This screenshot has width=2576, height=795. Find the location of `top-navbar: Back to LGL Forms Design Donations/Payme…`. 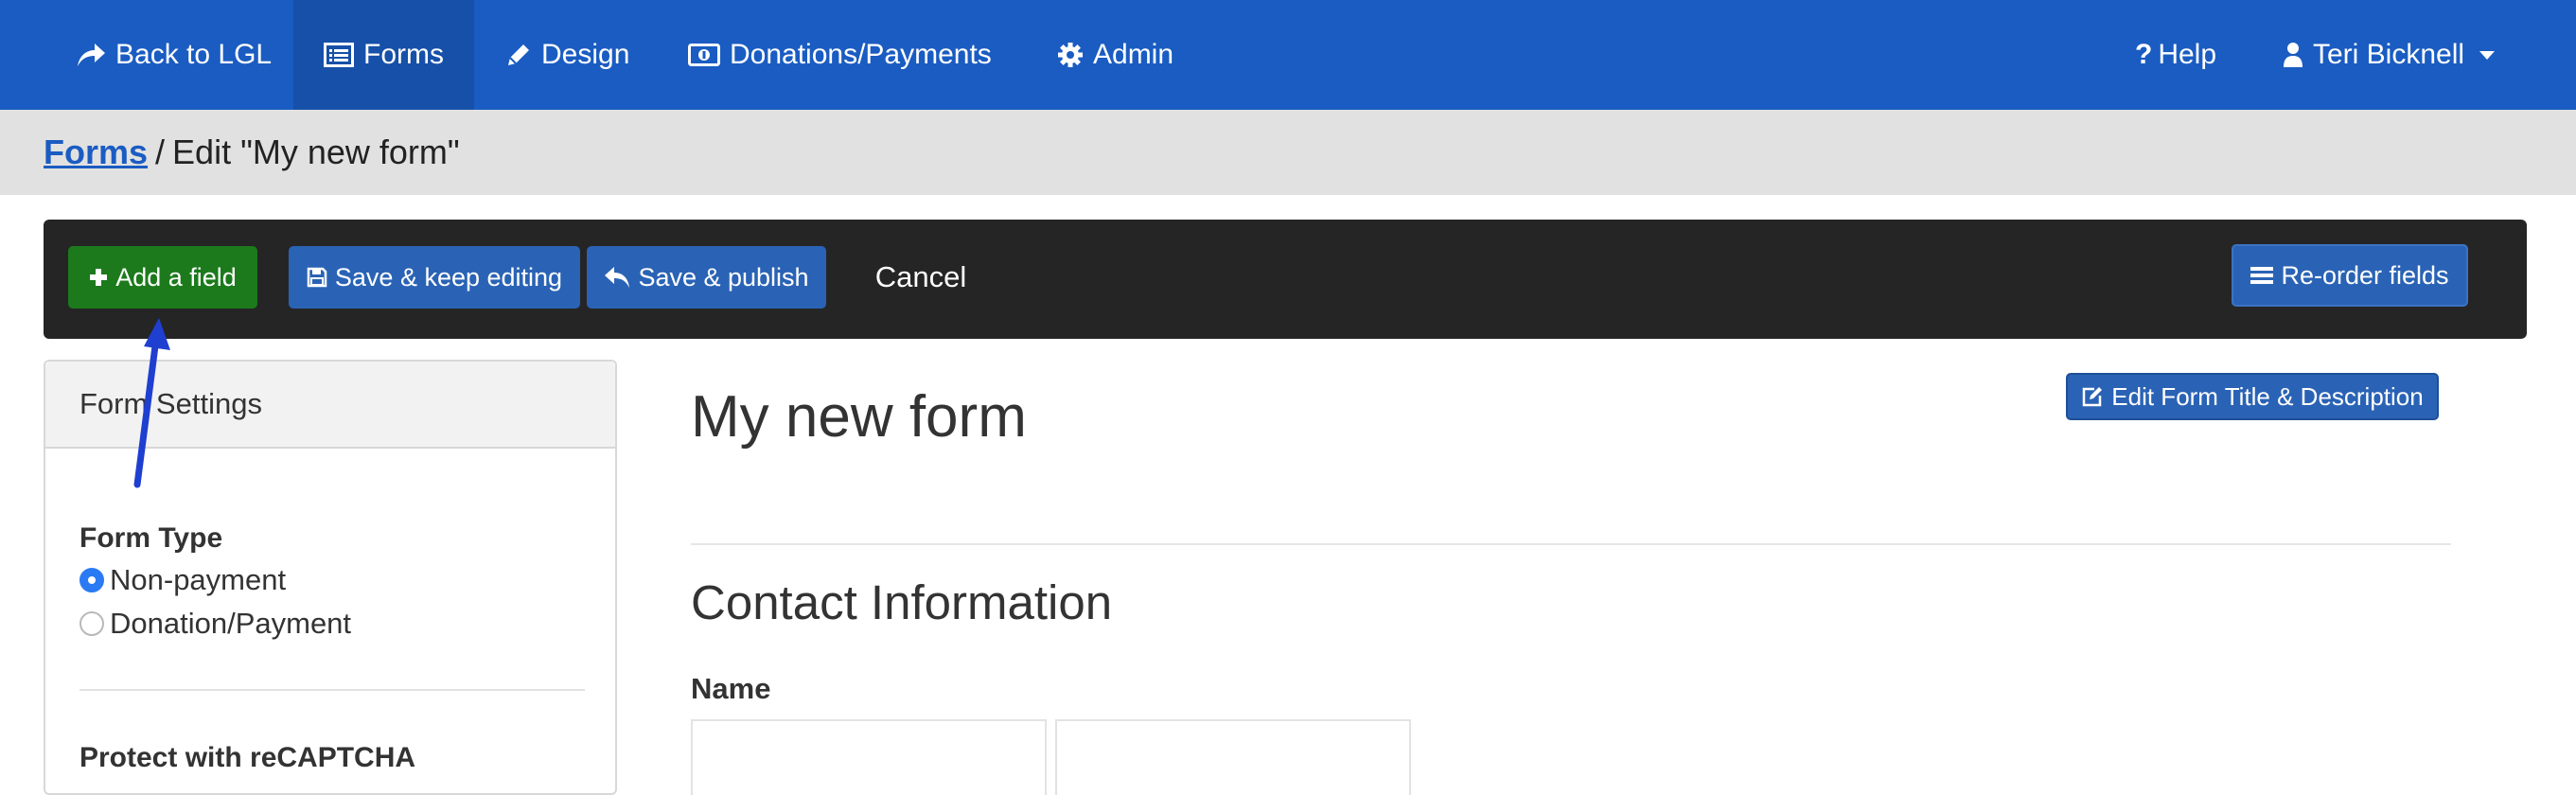

top-navbar: Back to LGL Forms Design Donations/Payme… is located at coordinates (1288, 55).